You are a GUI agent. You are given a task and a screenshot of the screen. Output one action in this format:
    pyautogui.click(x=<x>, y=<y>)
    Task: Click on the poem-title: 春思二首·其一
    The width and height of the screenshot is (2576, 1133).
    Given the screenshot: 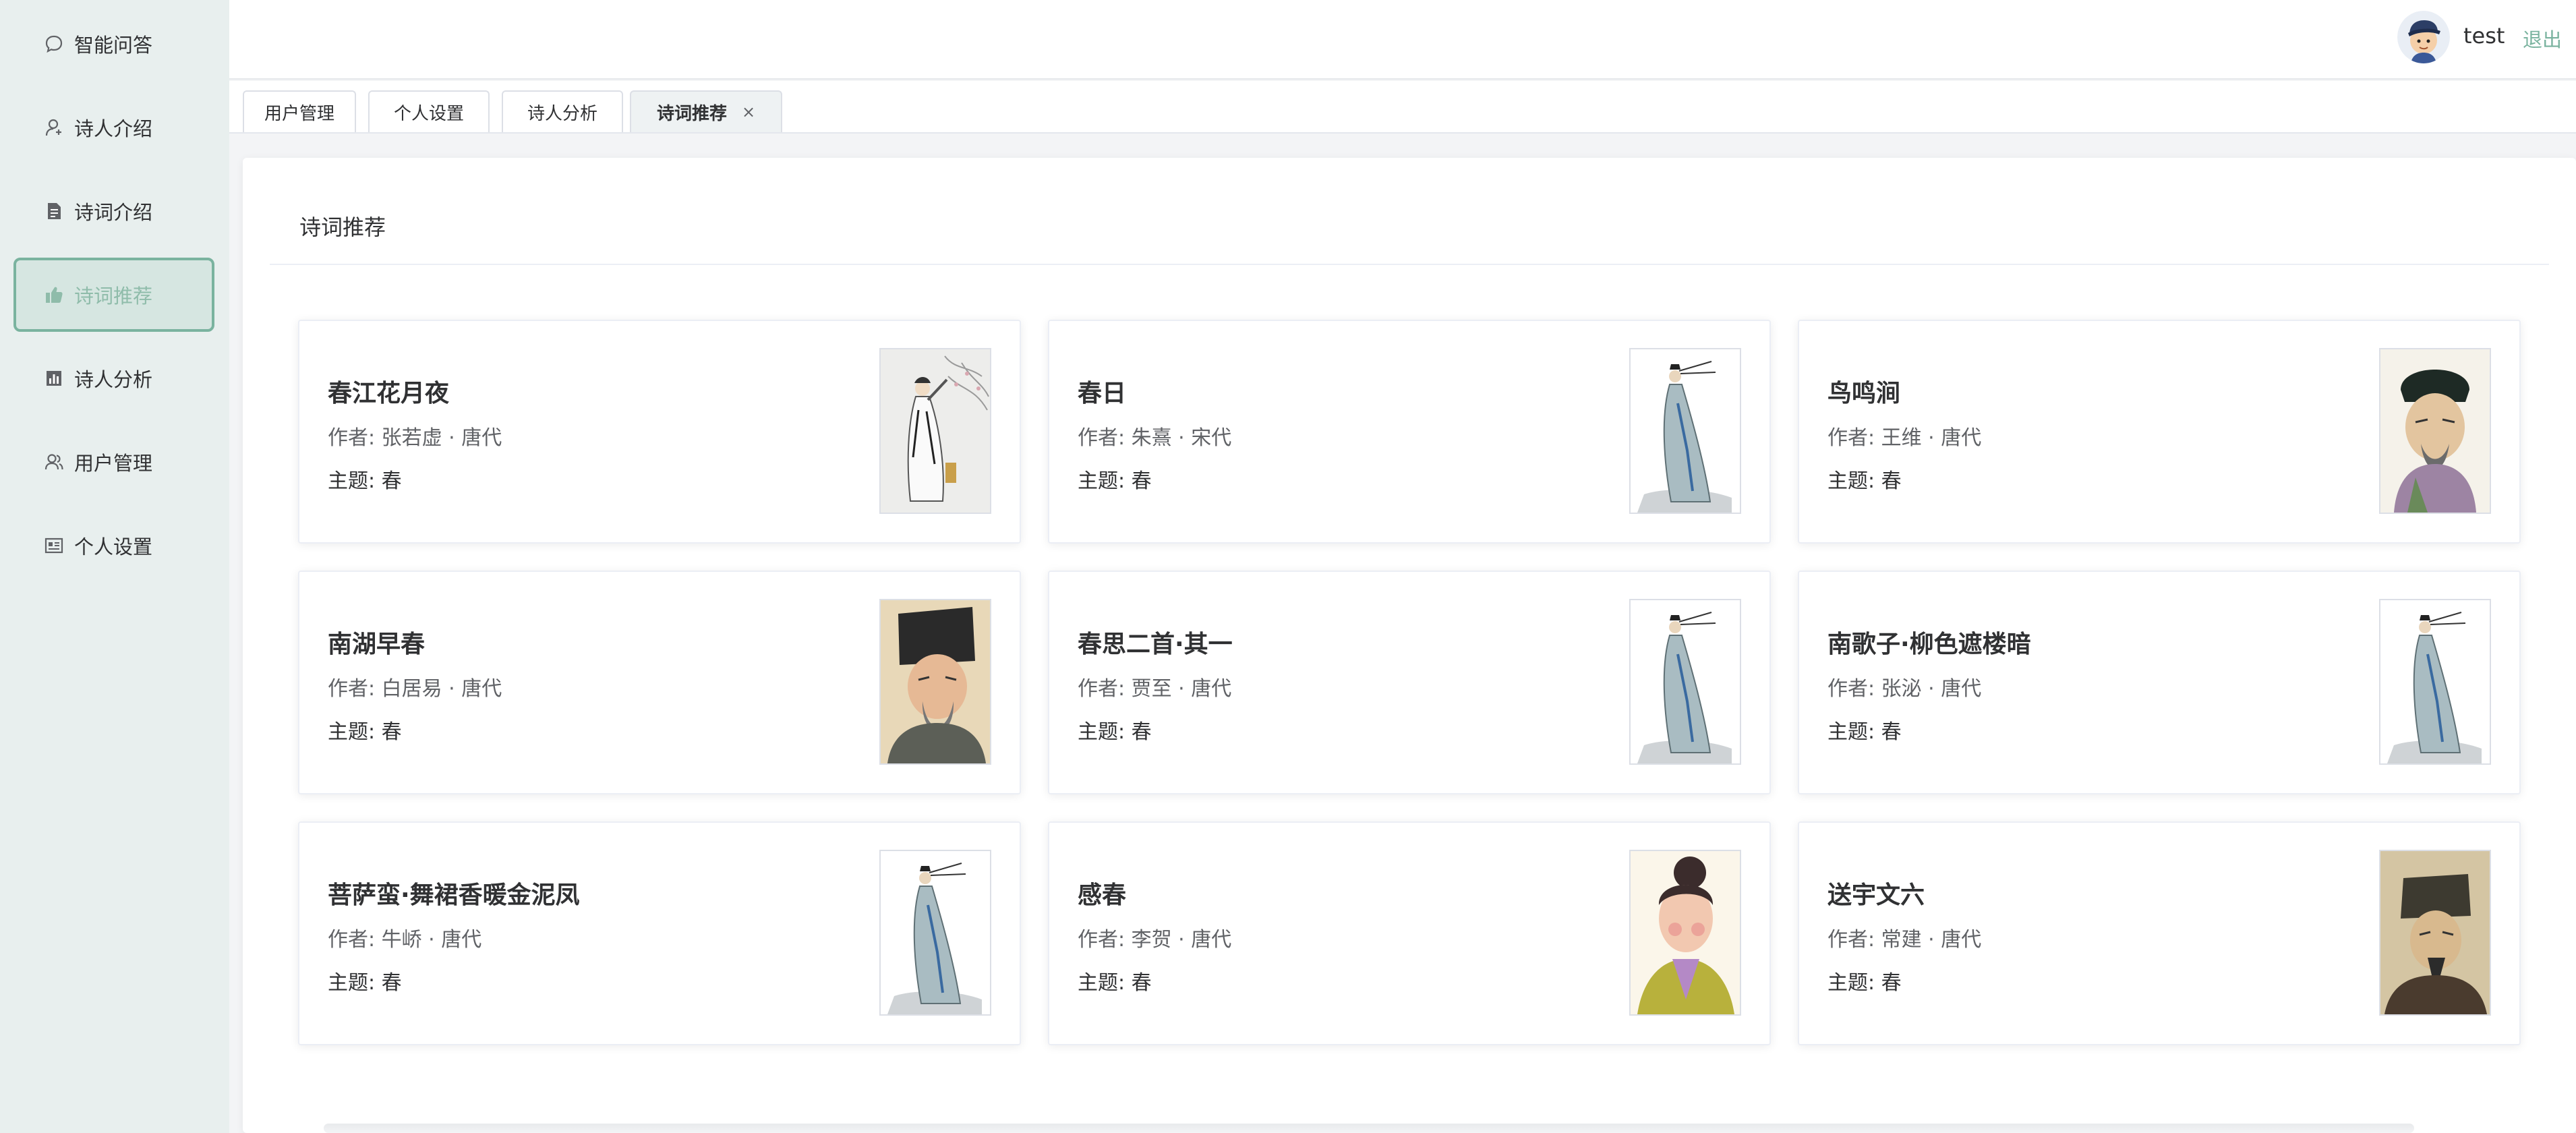 What is the action you would take?
    pyautogui.click(x=1155, y=644)
    